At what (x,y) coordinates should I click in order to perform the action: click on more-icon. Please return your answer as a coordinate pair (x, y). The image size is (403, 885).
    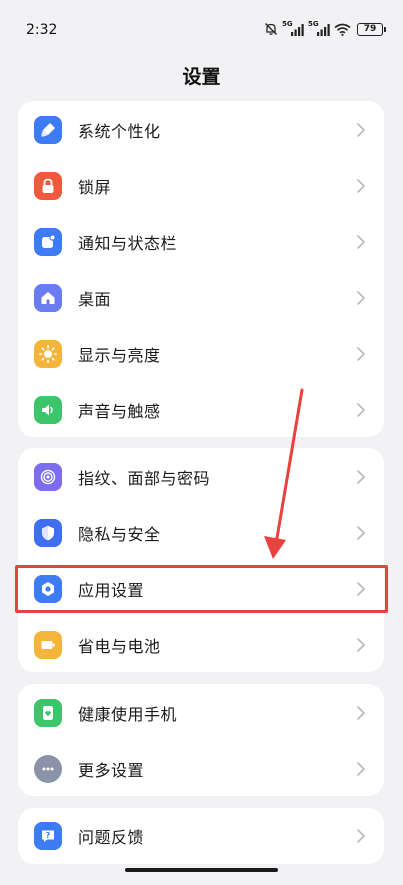
    Looking at the image, I should click on (48, 769).